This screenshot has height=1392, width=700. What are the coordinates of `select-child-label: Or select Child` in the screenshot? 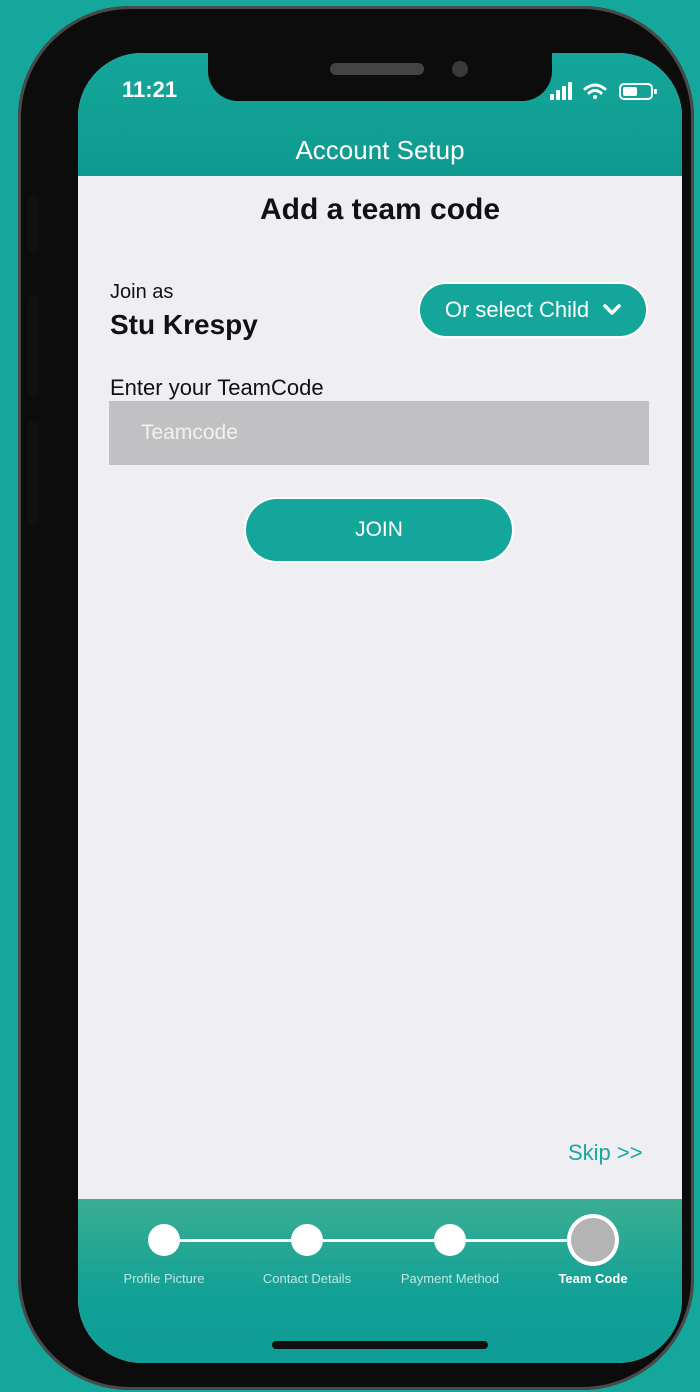 It's located at (517, 309).